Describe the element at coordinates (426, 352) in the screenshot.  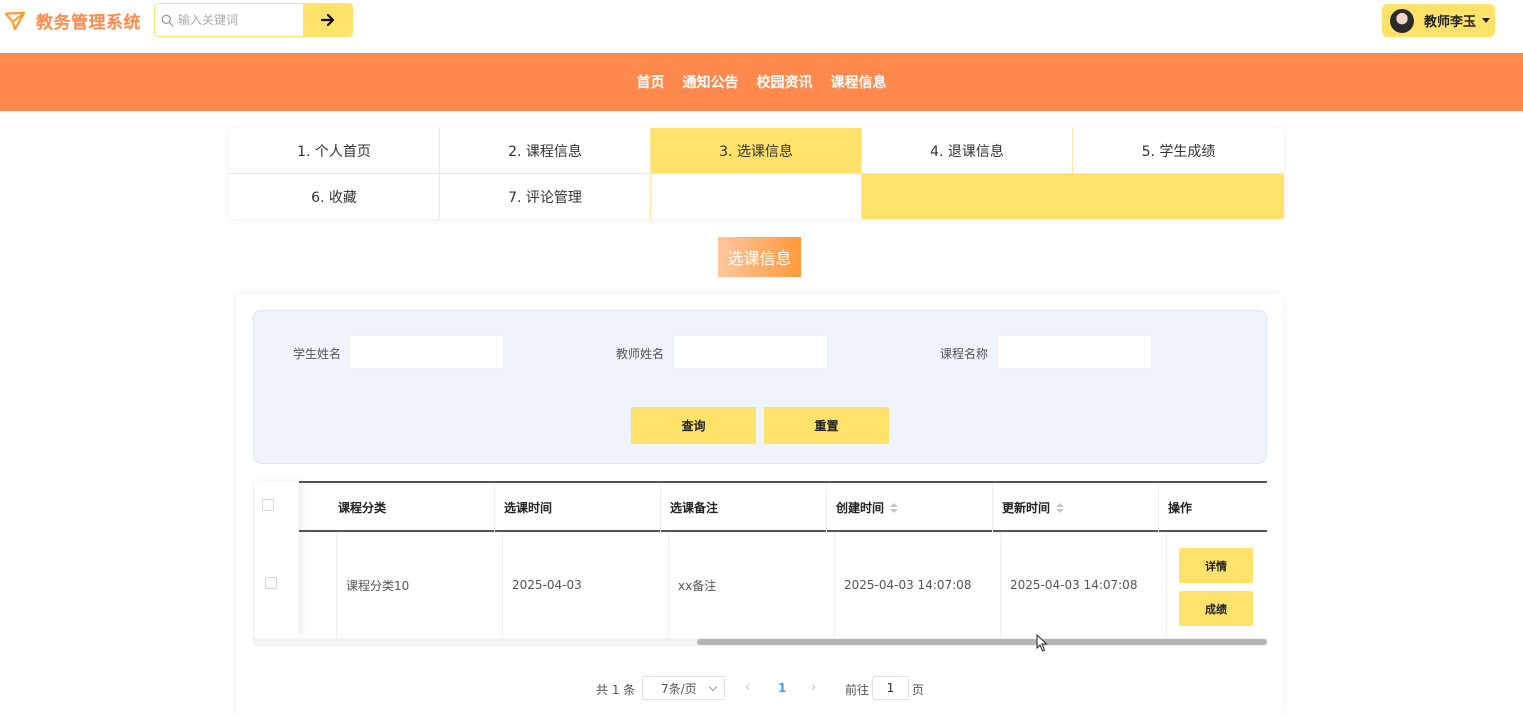
I see `student-name-input` at that location.